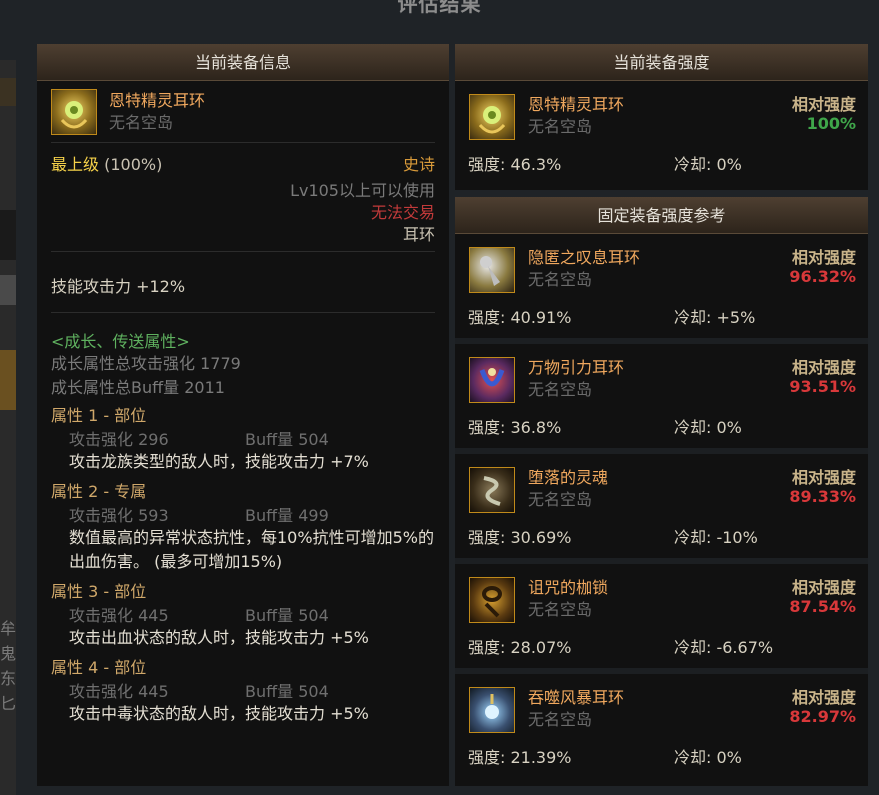  Describe the element at coordinates (8, 653) in the screenshot. I see `background-text: 鬼` at that location.